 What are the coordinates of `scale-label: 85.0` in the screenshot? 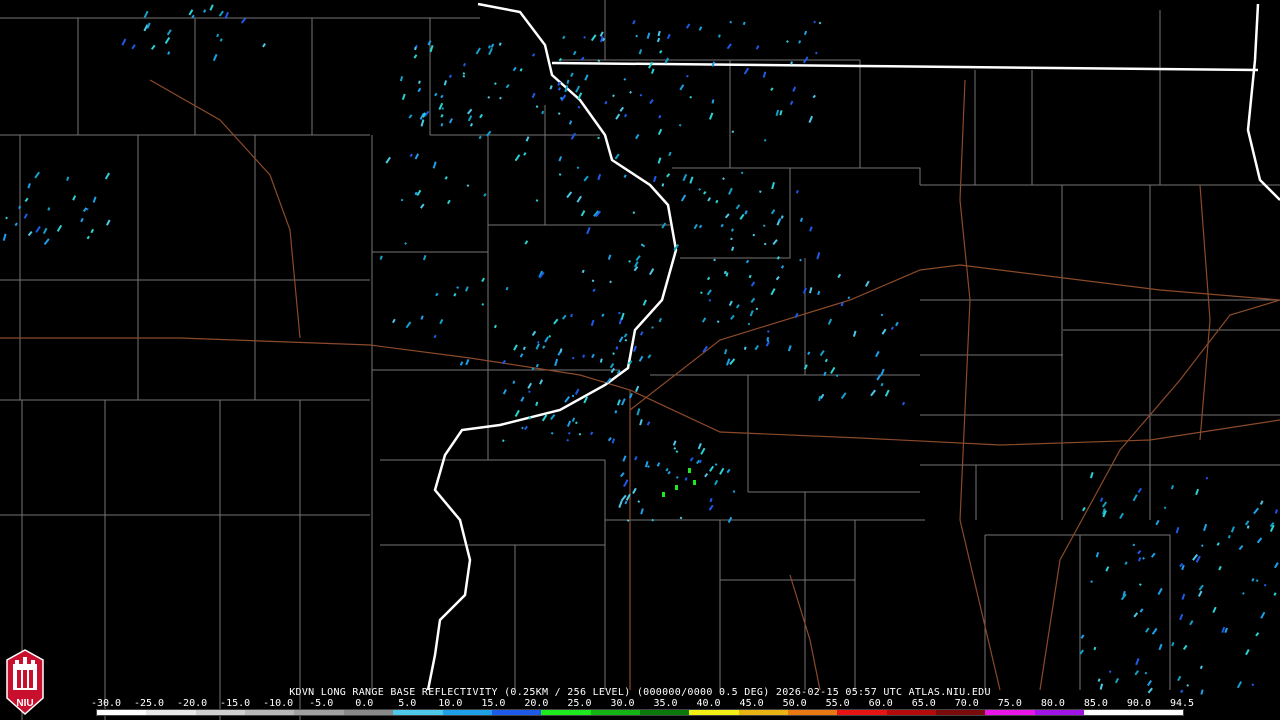 It's located at (1095, 703).